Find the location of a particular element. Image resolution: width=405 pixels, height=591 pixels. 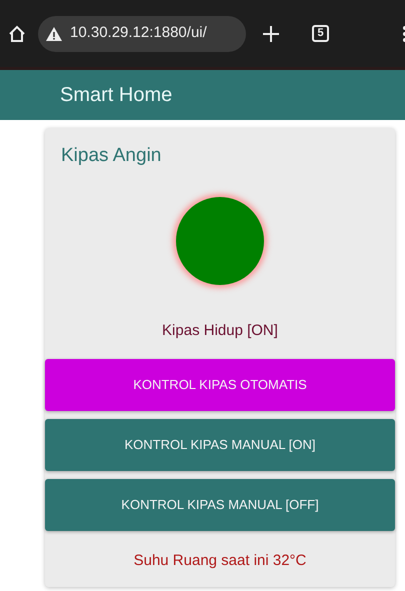

control-button: KONTROL KIPAS MANUAL [ON] is located at coordinates (220, 444).